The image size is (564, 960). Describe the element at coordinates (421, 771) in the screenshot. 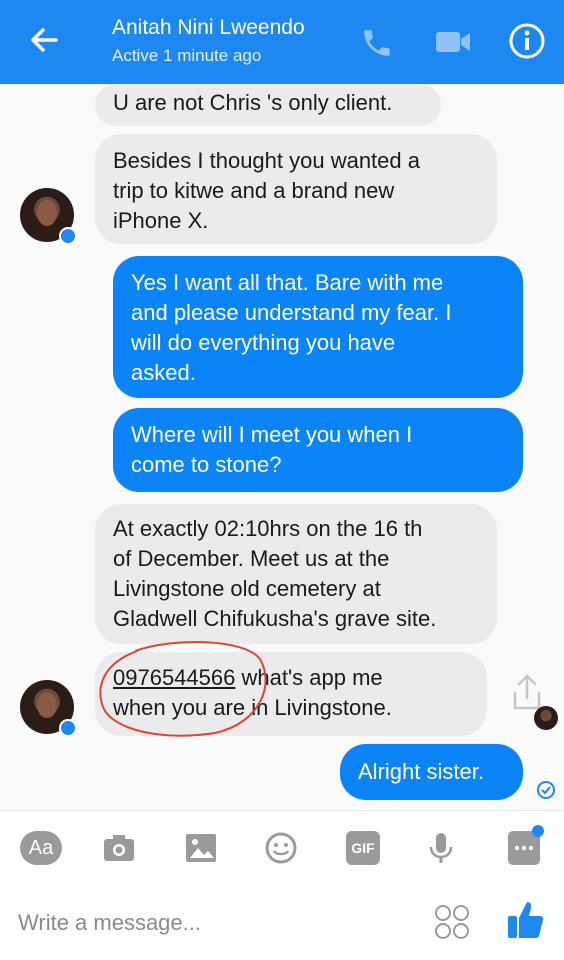

I see `message-line: Alright sister.` at that location.